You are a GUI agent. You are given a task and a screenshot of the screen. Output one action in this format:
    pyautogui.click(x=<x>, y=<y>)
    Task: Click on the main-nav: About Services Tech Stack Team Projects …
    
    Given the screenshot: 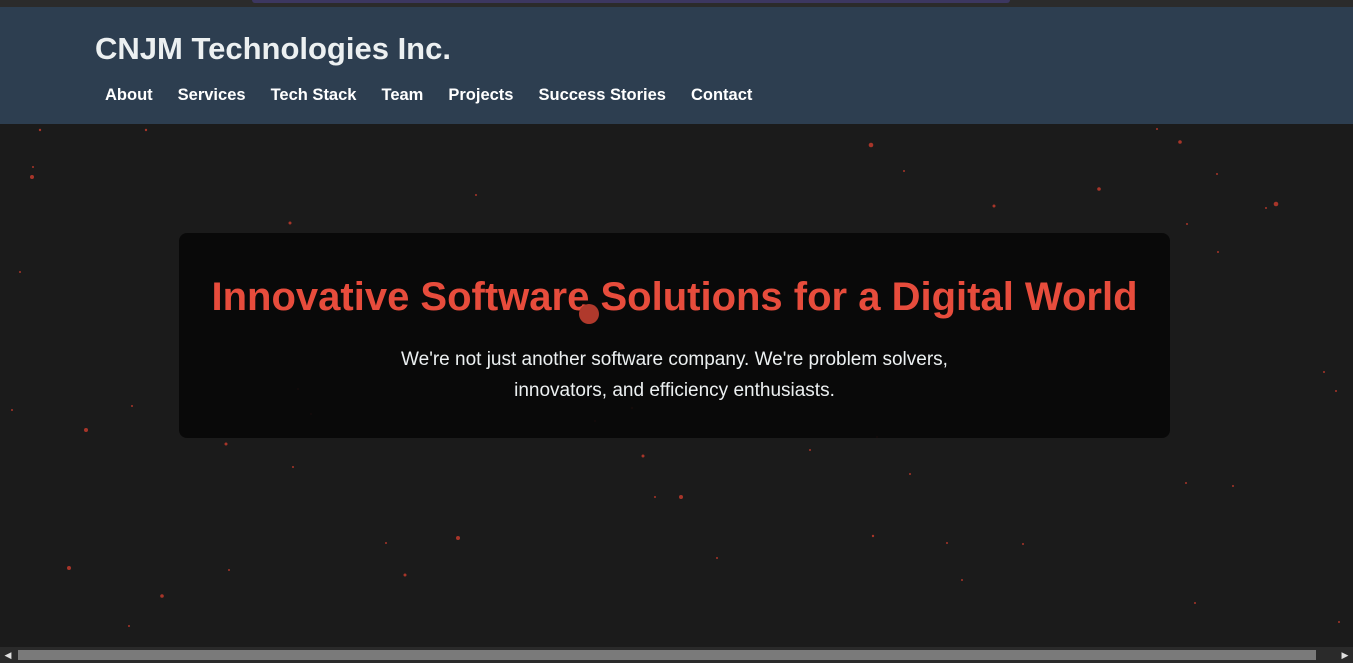 What is the action you would take?
    pyautogui.click(x=431, y=95)
    